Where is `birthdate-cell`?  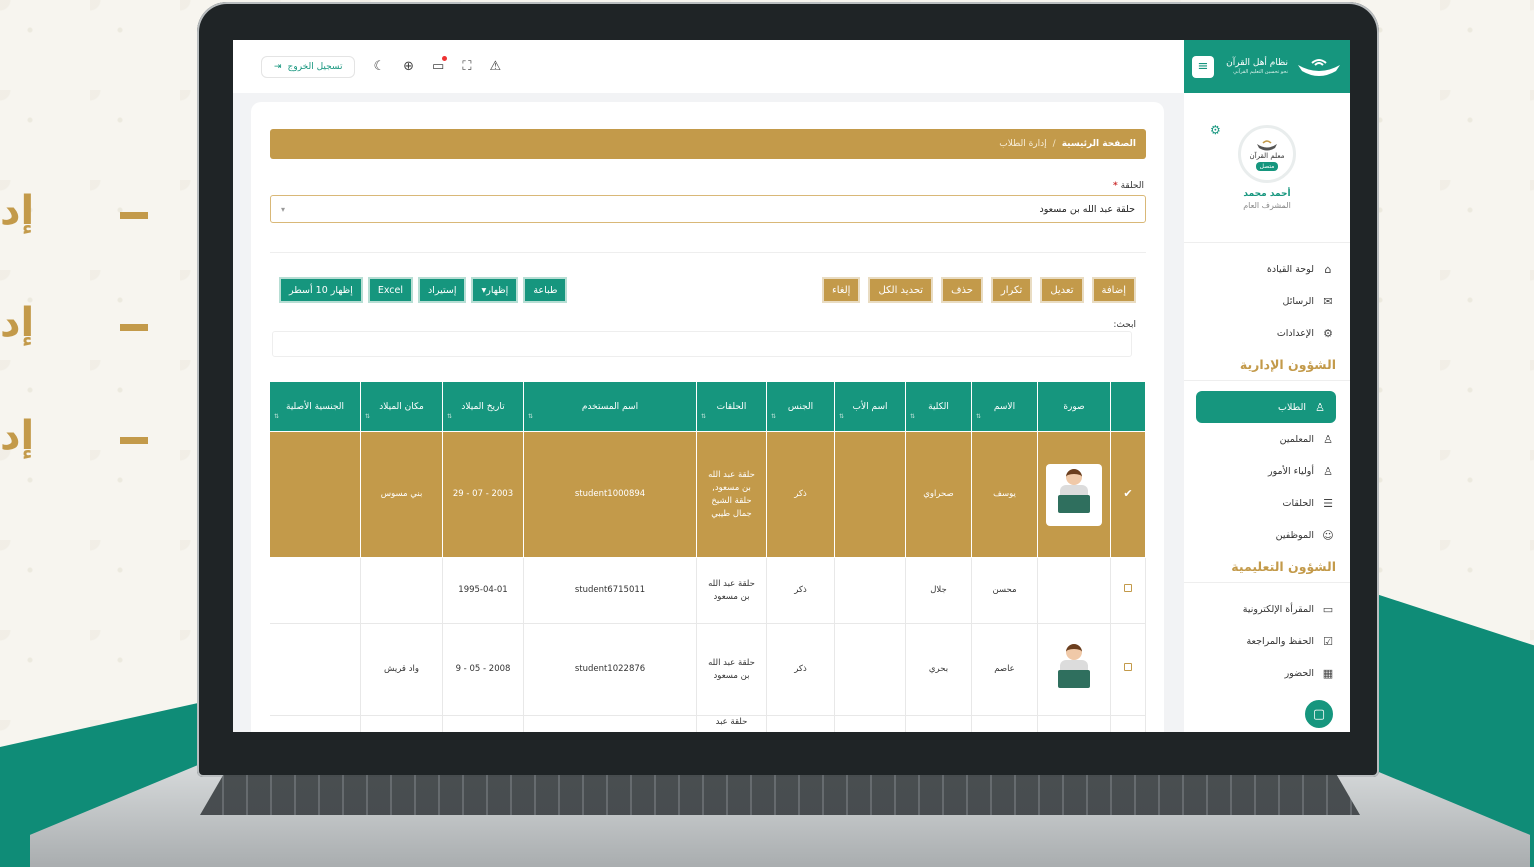
birthdate-cell is located at coordinates (483, 723).